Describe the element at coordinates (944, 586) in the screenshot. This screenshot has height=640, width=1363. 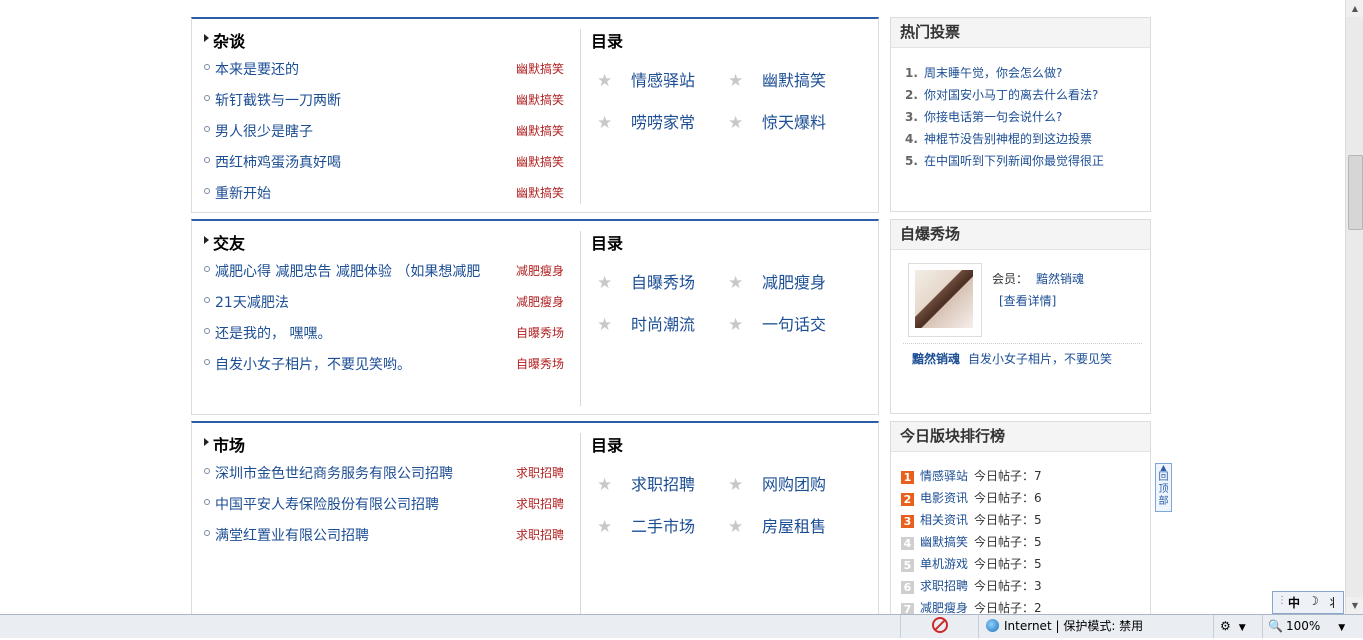
I see `board-link: 求职招聘` at that location.